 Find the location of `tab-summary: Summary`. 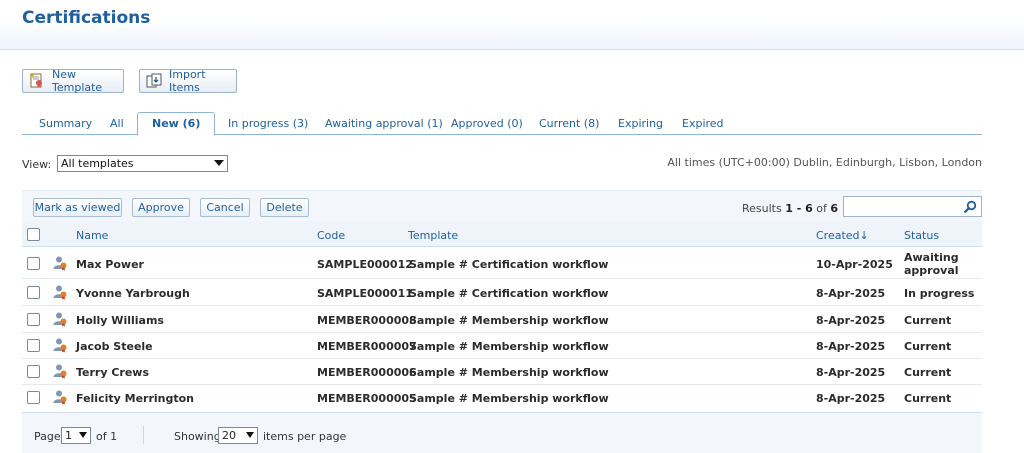

tab-summary: Summary is located at coordinates (65, 124).